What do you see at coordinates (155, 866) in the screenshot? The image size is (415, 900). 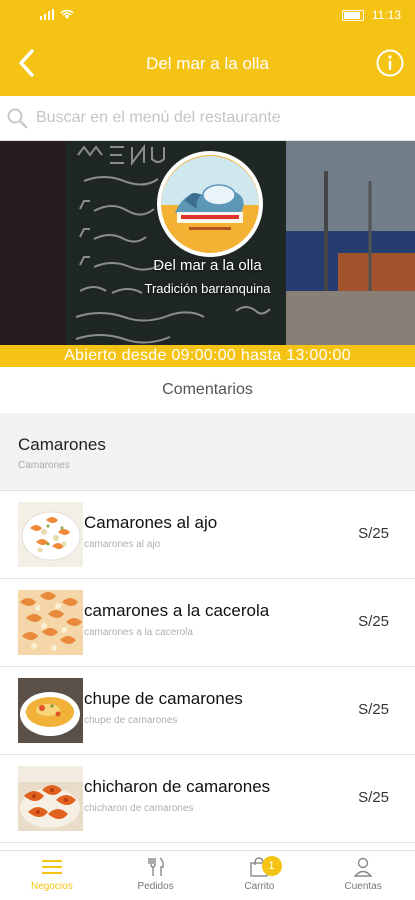 I see `fork-knife-icon` at bounding box center [155, 866].